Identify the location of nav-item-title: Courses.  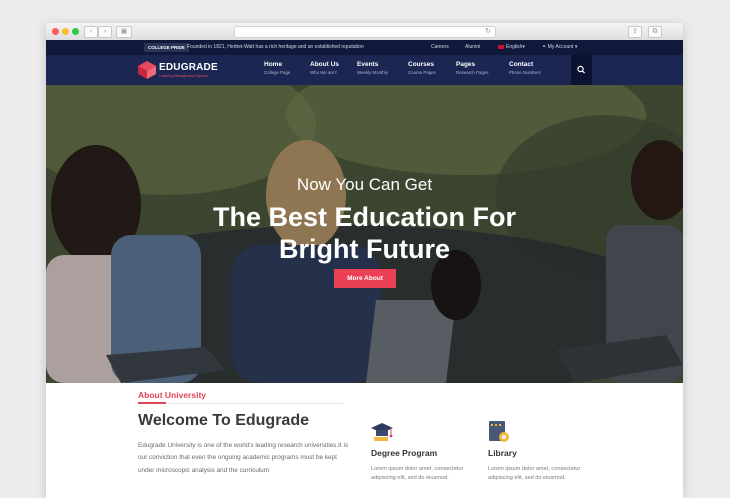
(421, 64).